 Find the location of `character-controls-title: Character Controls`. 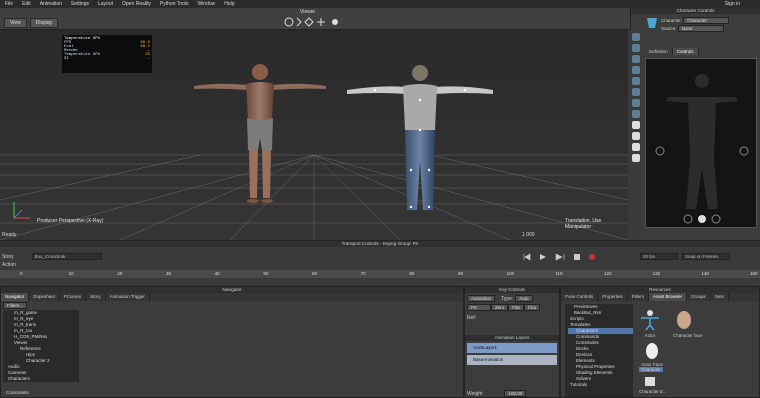

character-controls-title: Character Controls is located at coordinates (695, 11).